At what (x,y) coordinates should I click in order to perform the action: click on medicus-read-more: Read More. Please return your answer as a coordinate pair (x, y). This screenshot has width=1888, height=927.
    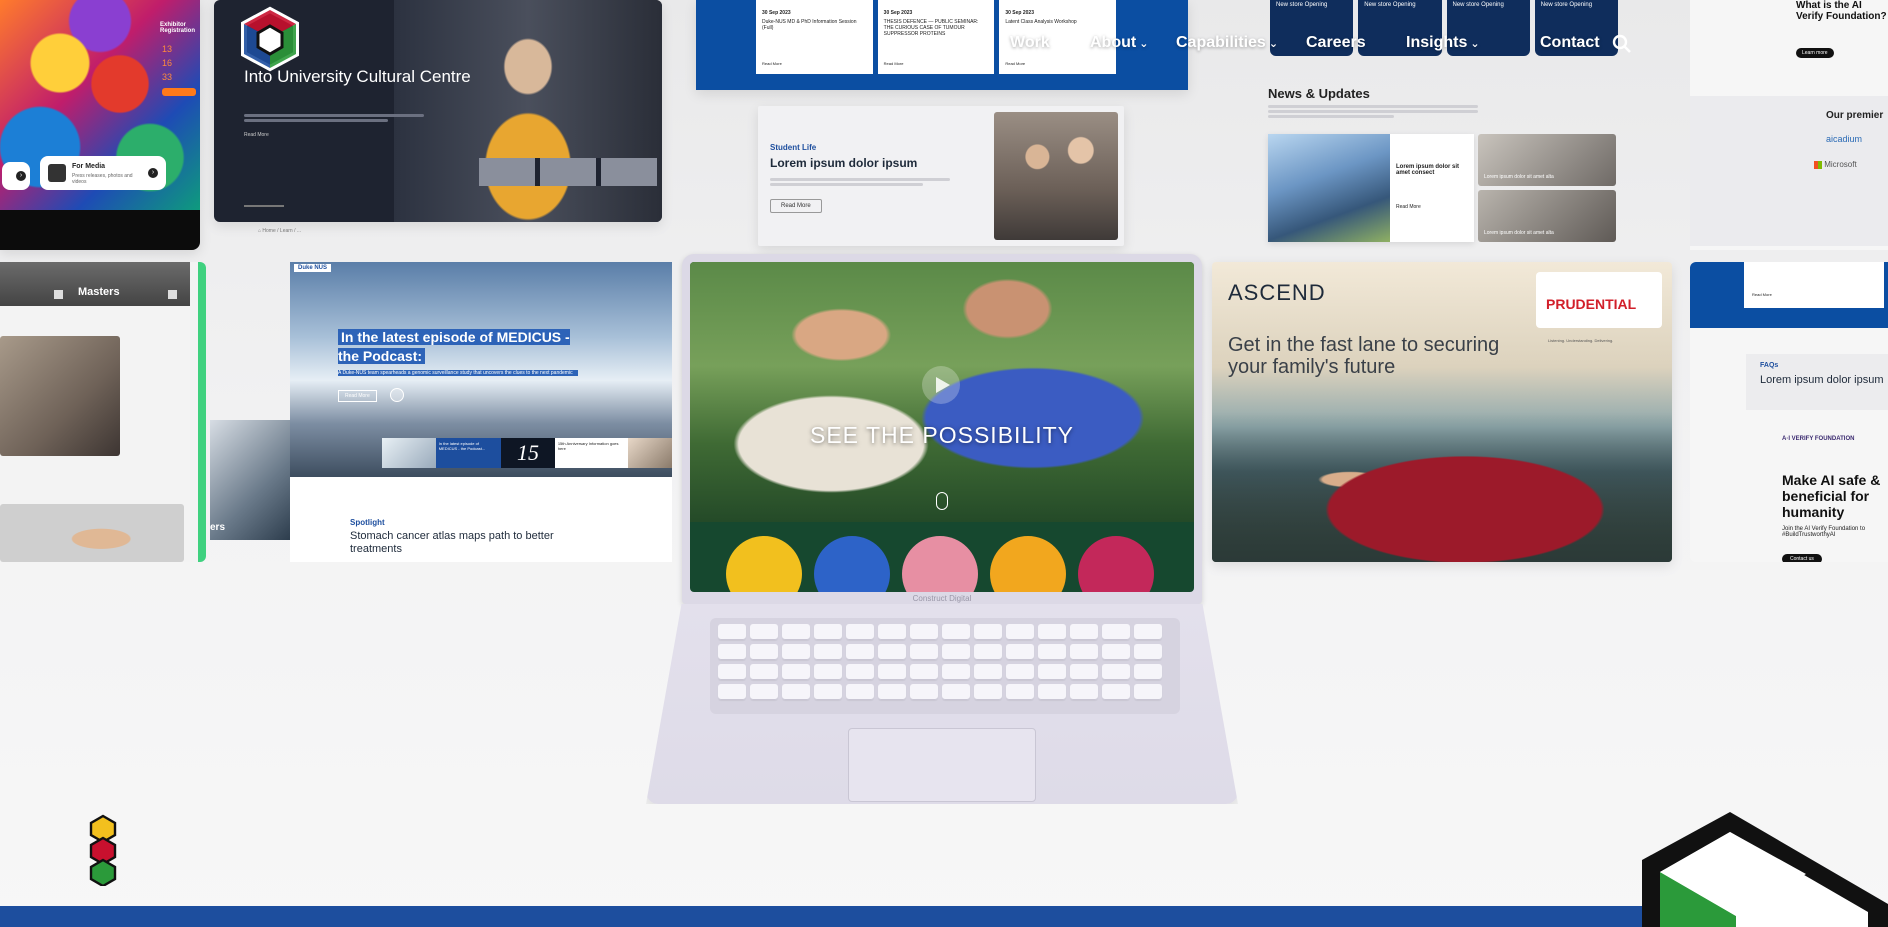
    Looking at the image, I should click on (357, 396).